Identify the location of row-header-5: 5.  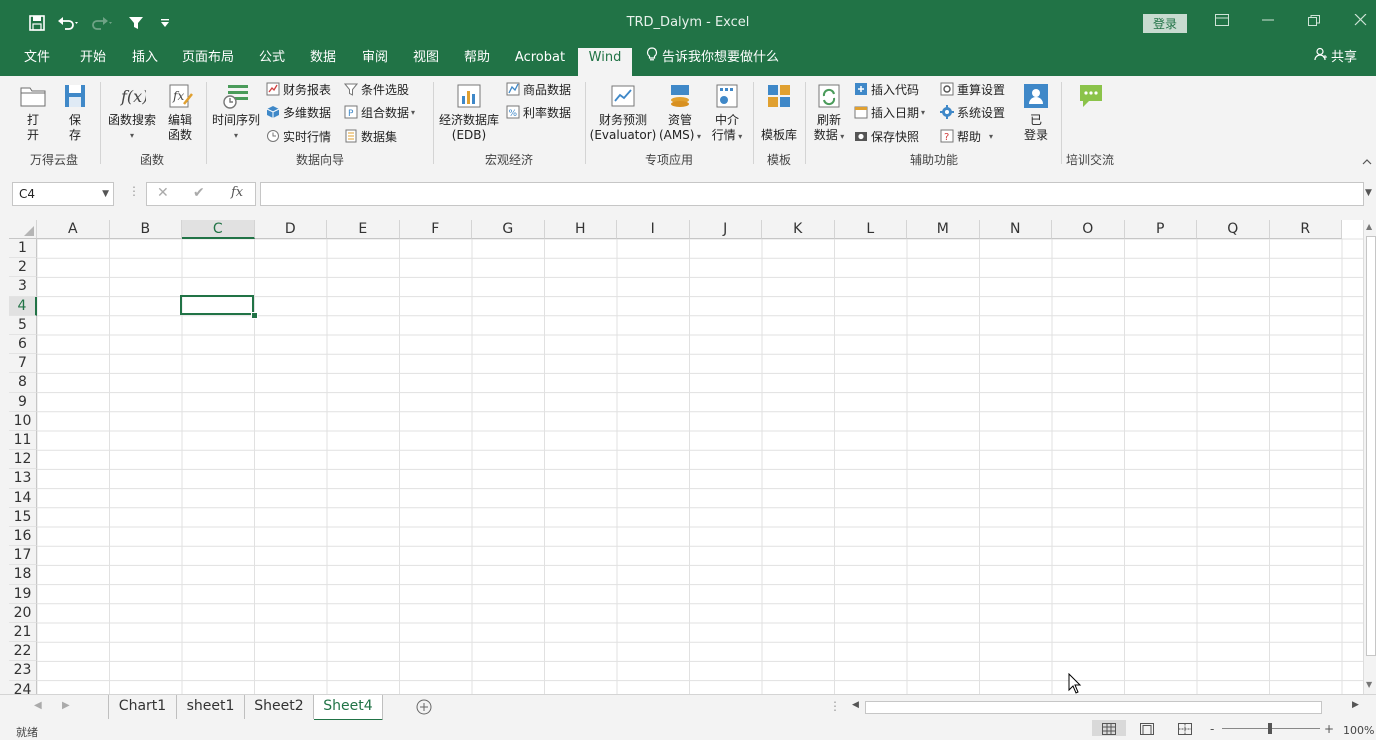
(23, 325).